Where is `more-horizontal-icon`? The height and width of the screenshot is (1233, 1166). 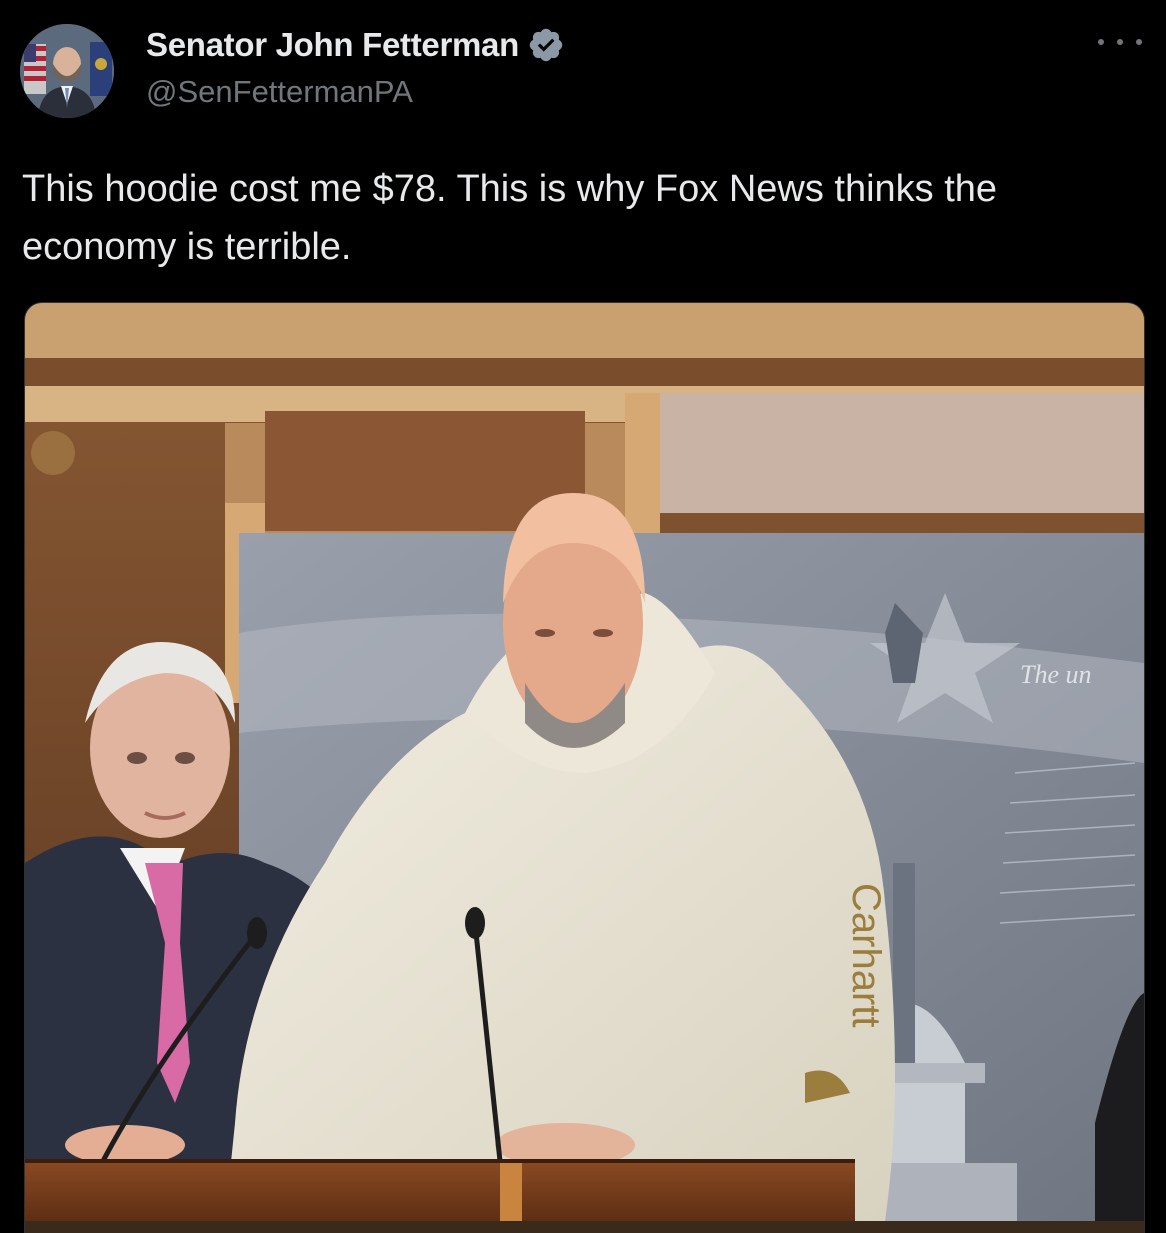 more-horizontal-icon is located at coordinates (1120, 42).